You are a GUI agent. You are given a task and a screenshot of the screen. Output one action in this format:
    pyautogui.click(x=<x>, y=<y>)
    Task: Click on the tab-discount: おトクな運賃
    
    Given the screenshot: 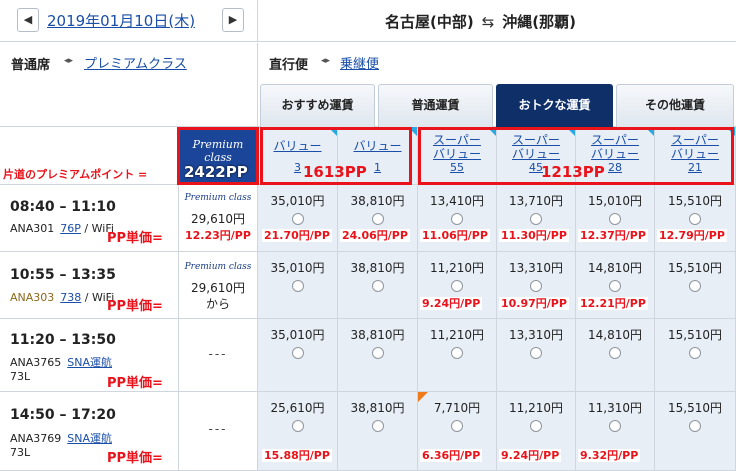 What is the action you would take?
    pyautogui.click(x=554, y=105)
    